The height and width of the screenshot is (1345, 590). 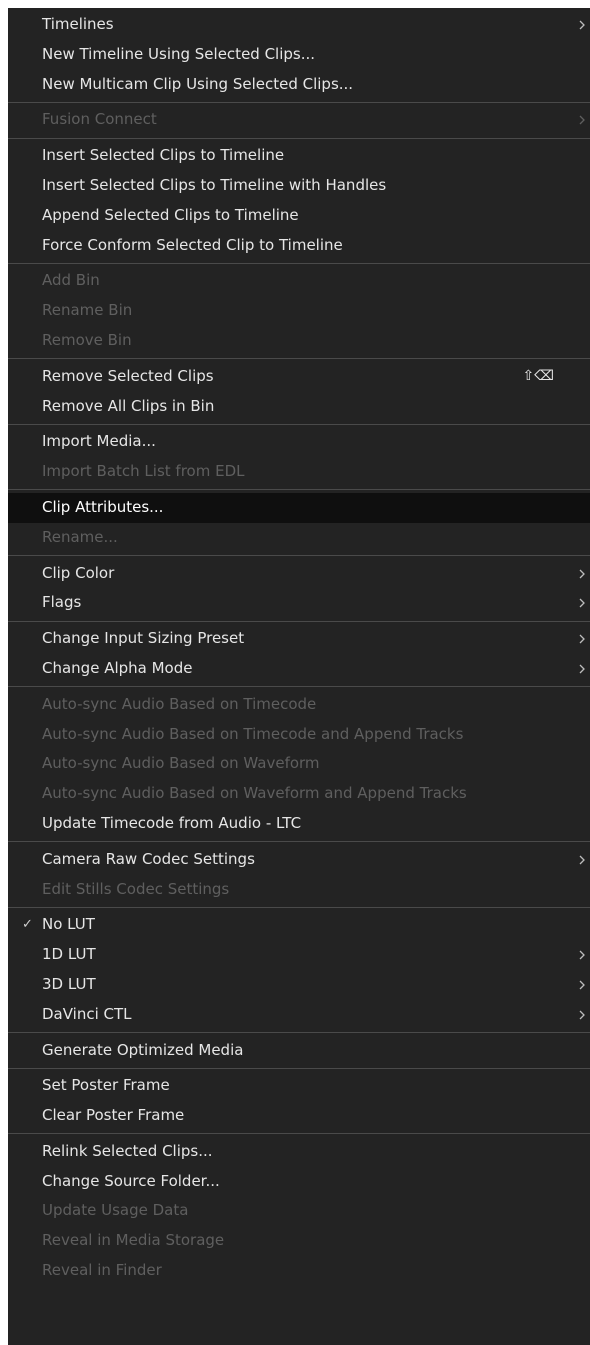 I want to click on menu-item-no-lut: ✓ No LUT, so click(x=299, y=925).